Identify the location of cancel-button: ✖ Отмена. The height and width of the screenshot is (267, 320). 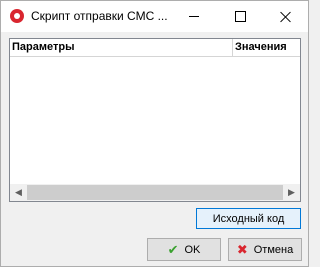
(265, 249).